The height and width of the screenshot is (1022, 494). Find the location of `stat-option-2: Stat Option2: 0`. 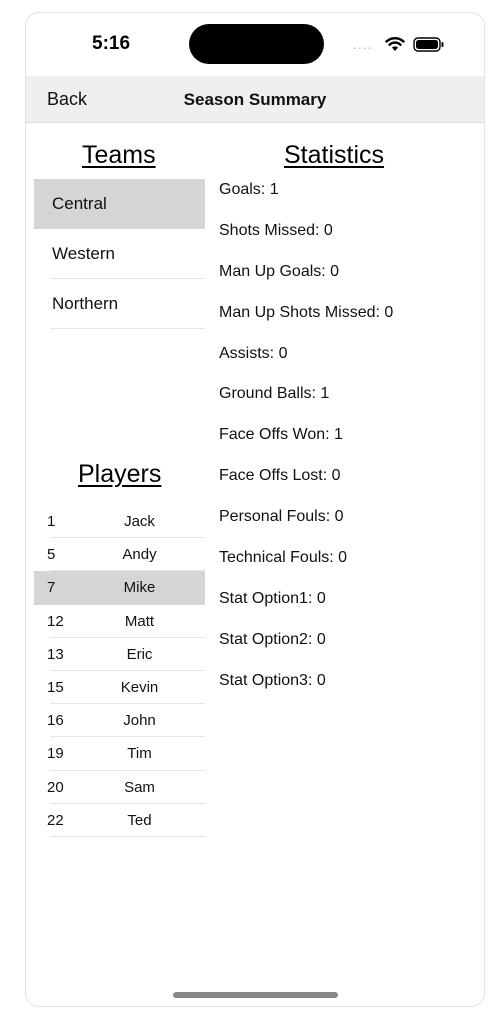

stat-option-2: Stat Option2: 0 is located at coordinates (272, 639).